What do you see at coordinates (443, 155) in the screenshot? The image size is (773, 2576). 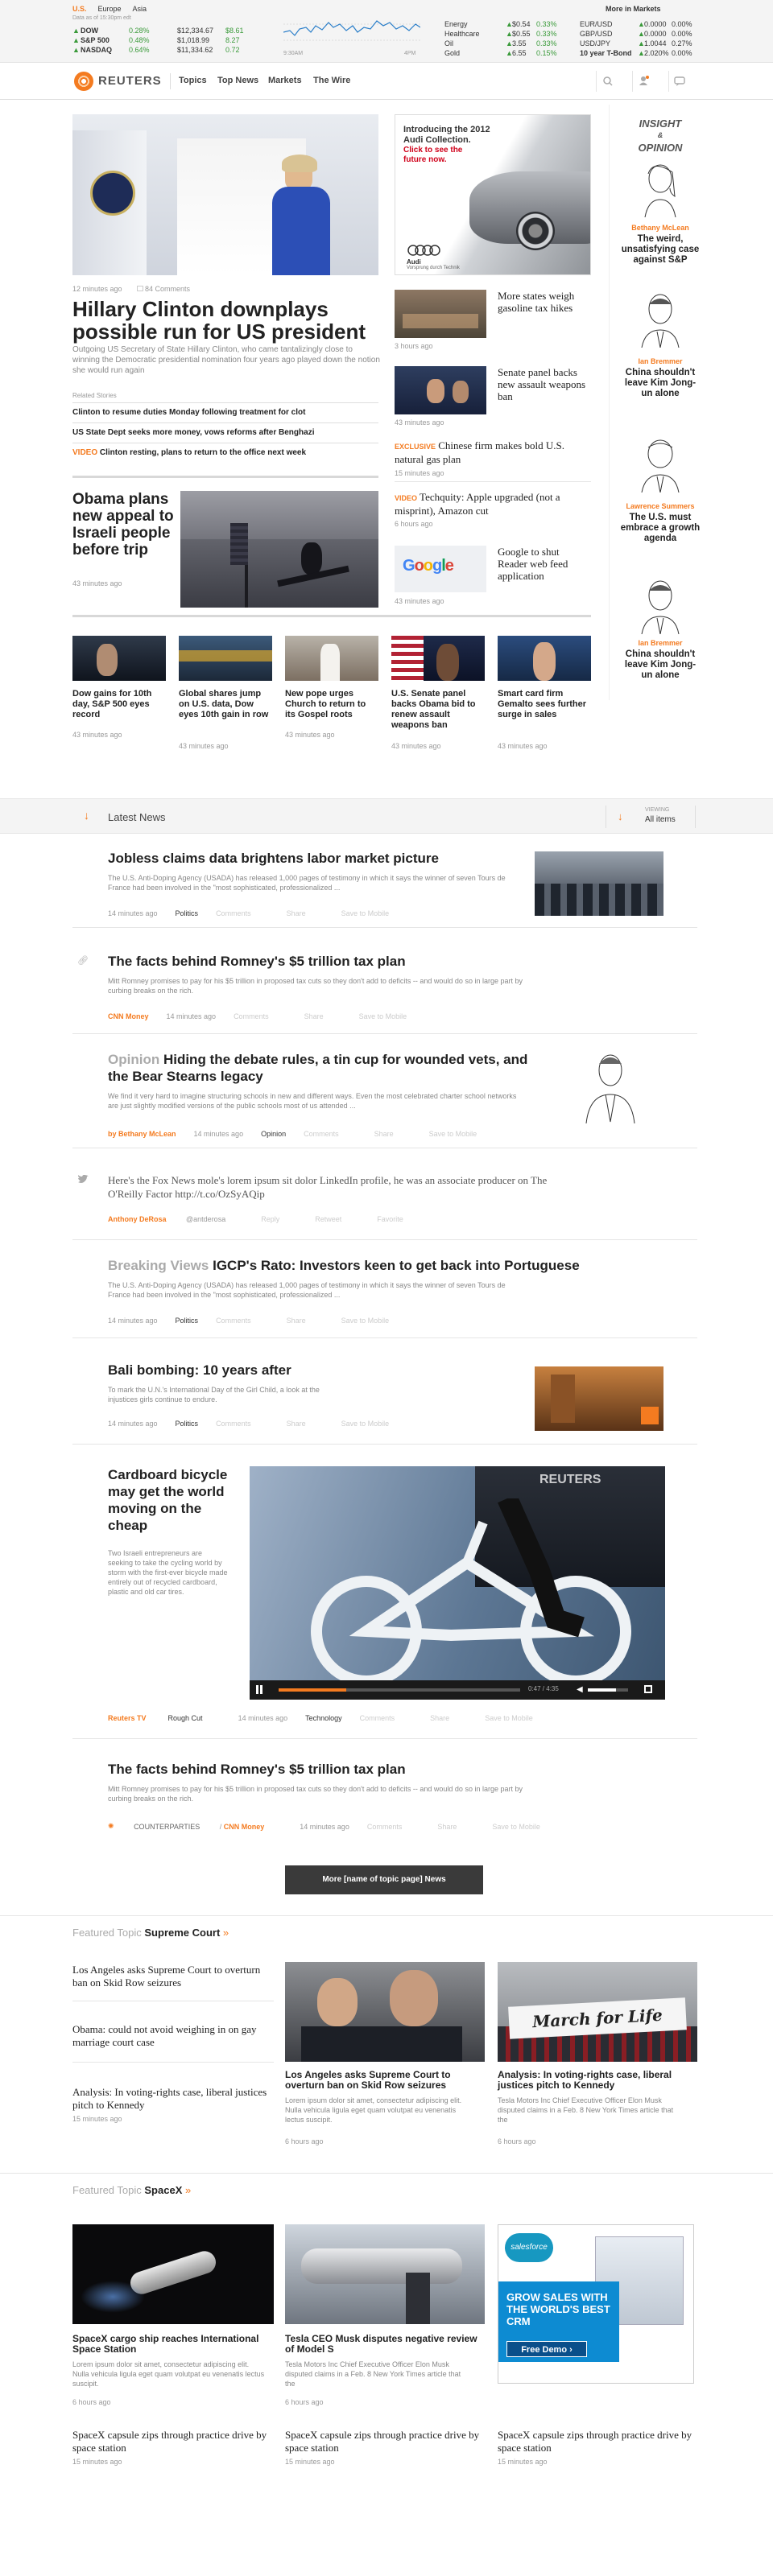 I see `ad-cta: Click to see the future now.` at bounding box center [443, 155].